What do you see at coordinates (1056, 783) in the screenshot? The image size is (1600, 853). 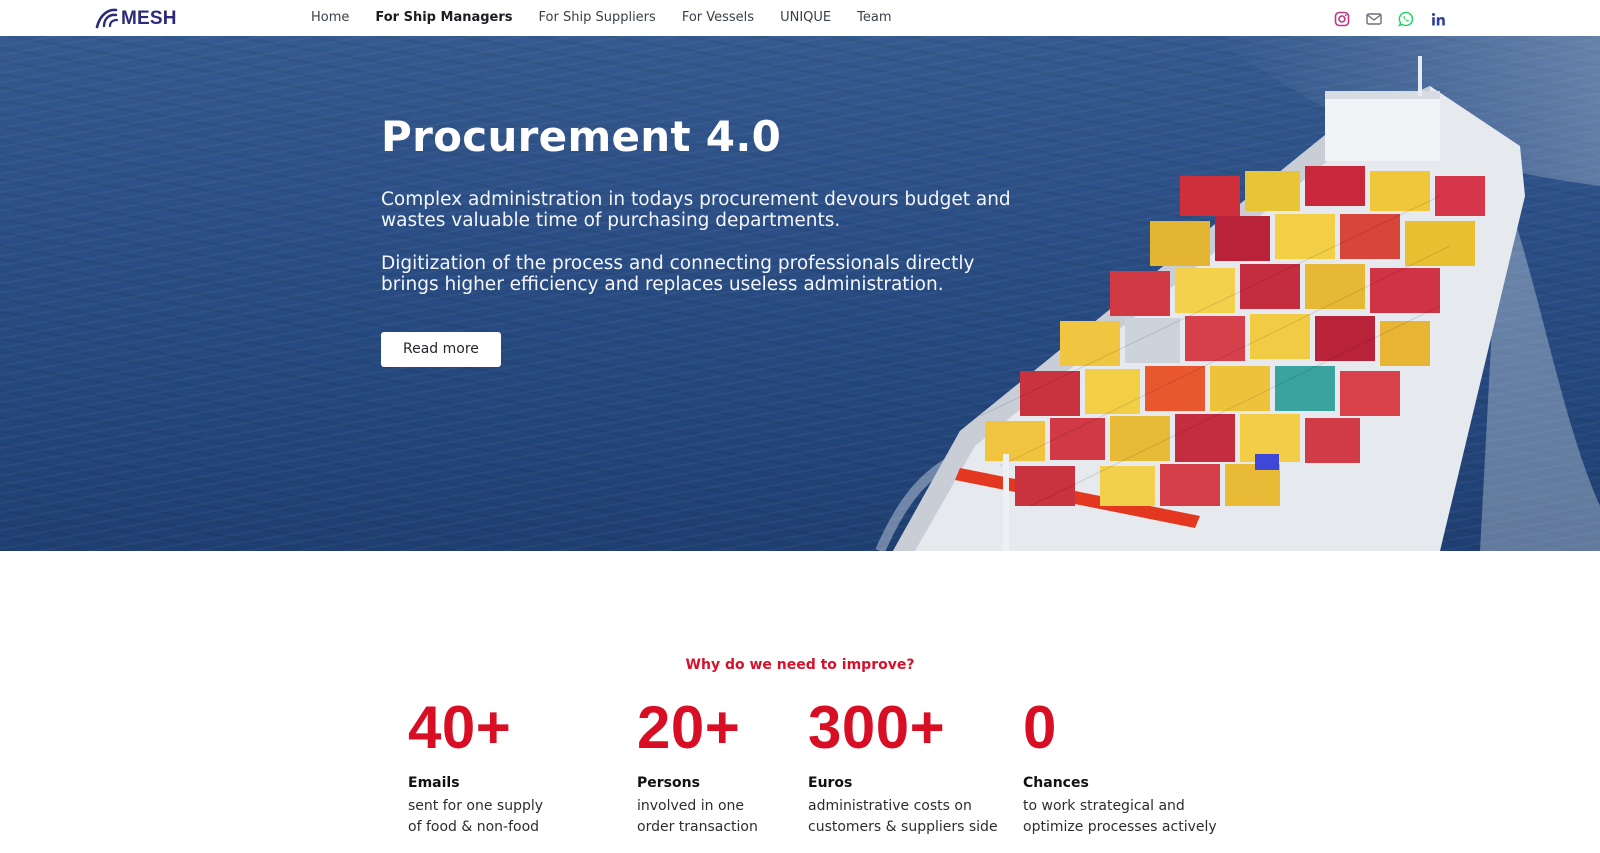 I see `stat-label: Chances` at bounding box center [1056, 783].